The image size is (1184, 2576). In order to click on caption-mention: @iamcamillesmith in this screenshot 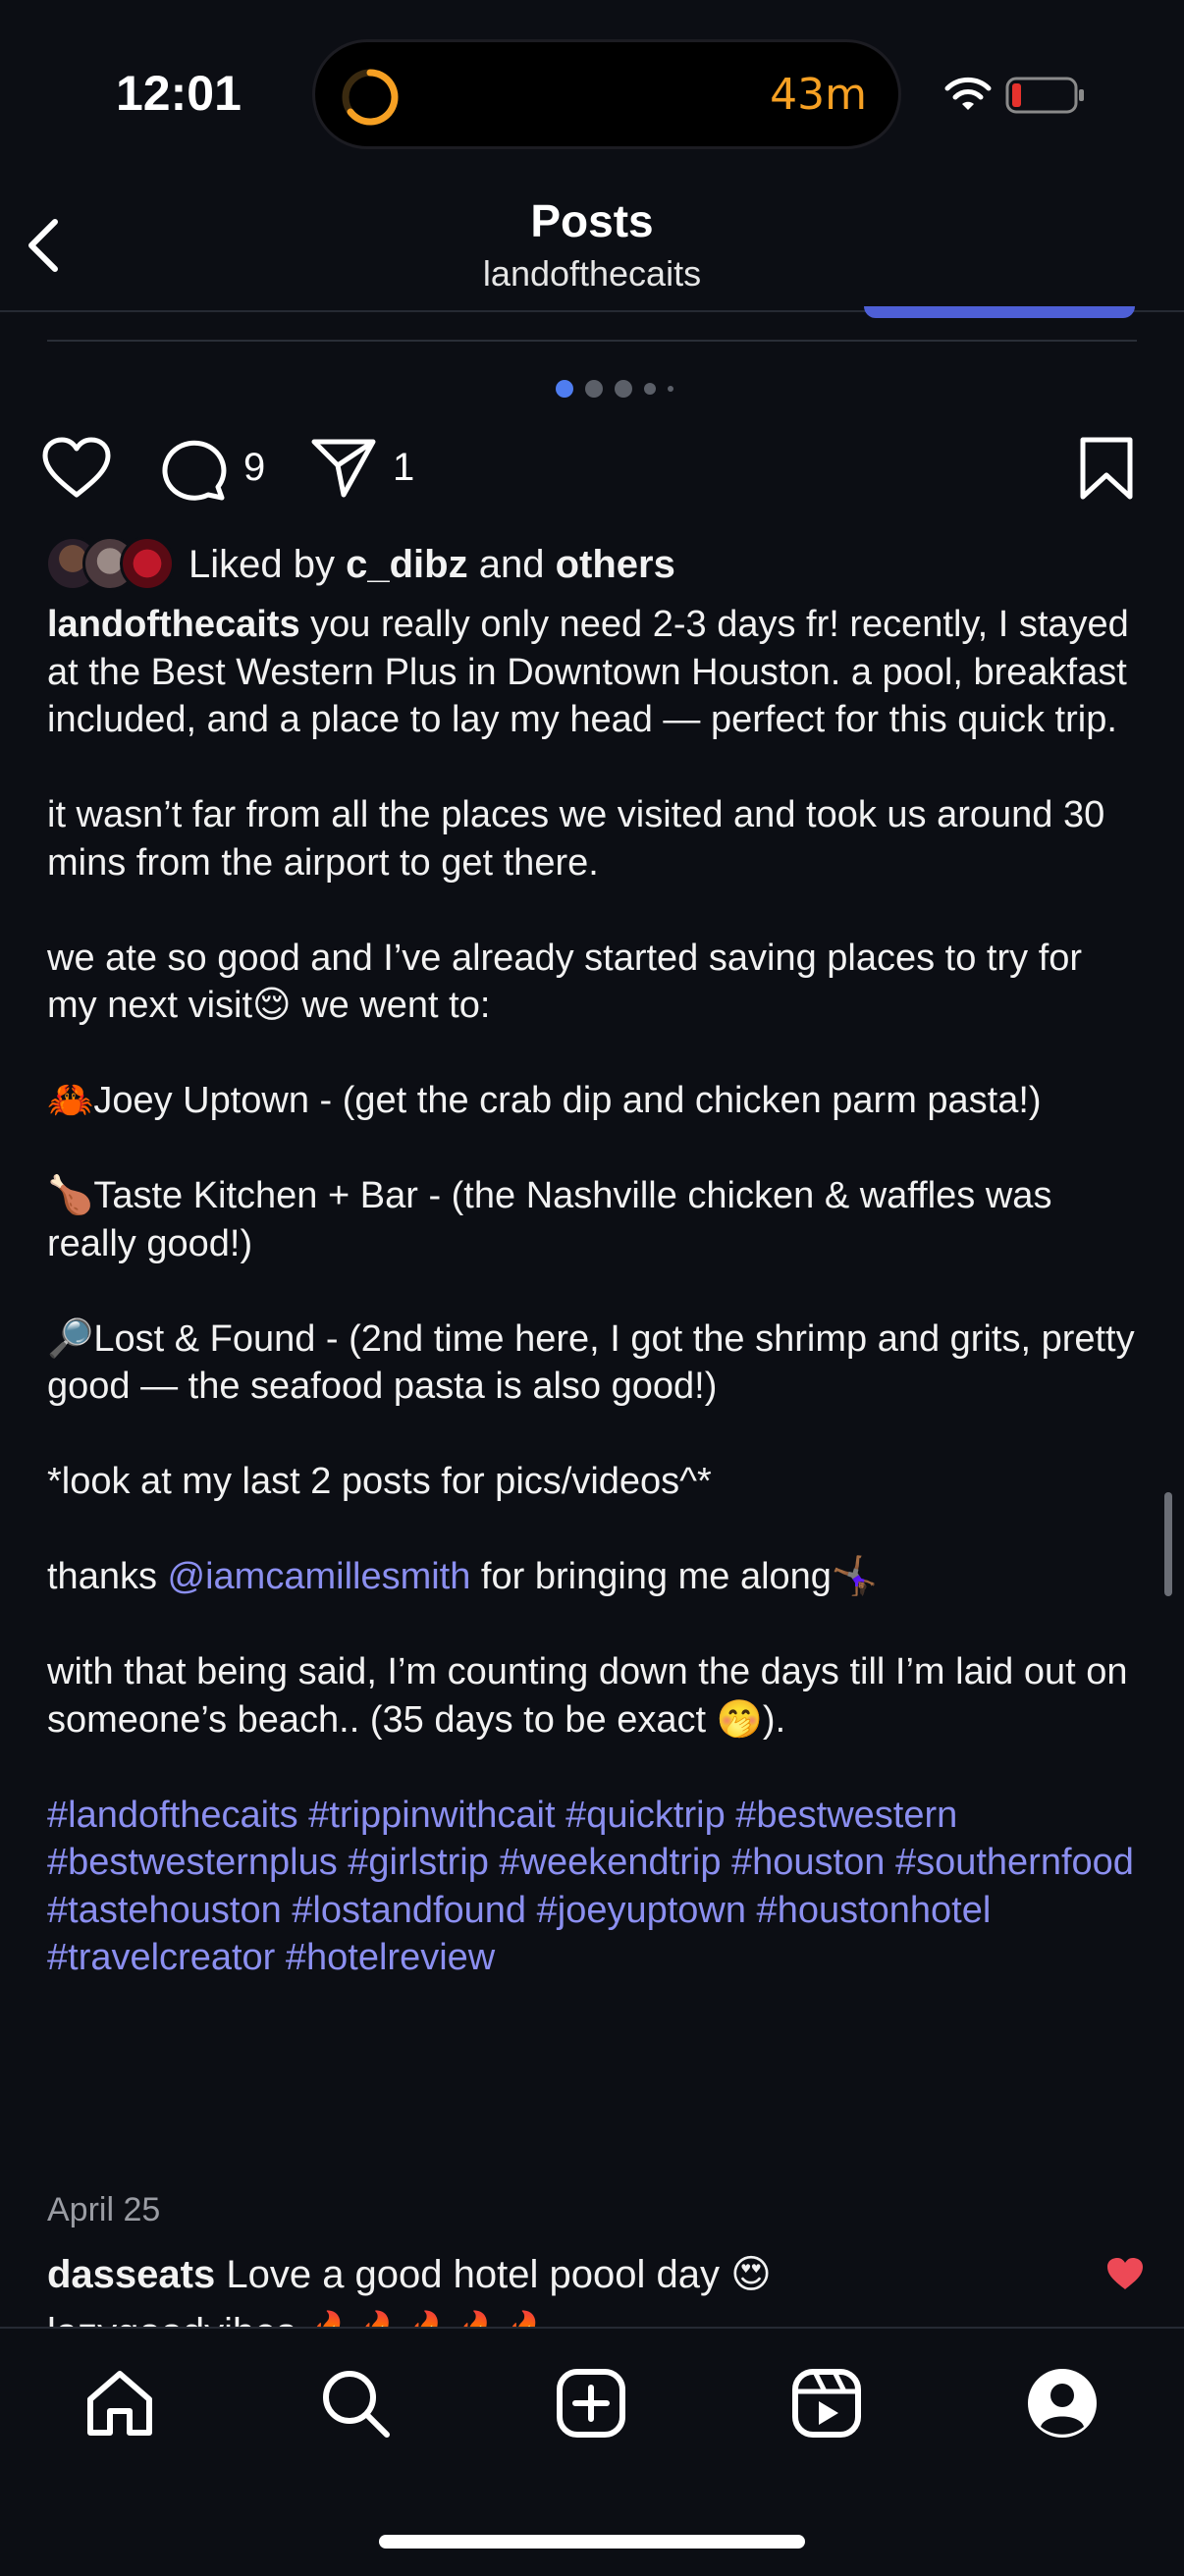, I will do `click(319, 1576)`.